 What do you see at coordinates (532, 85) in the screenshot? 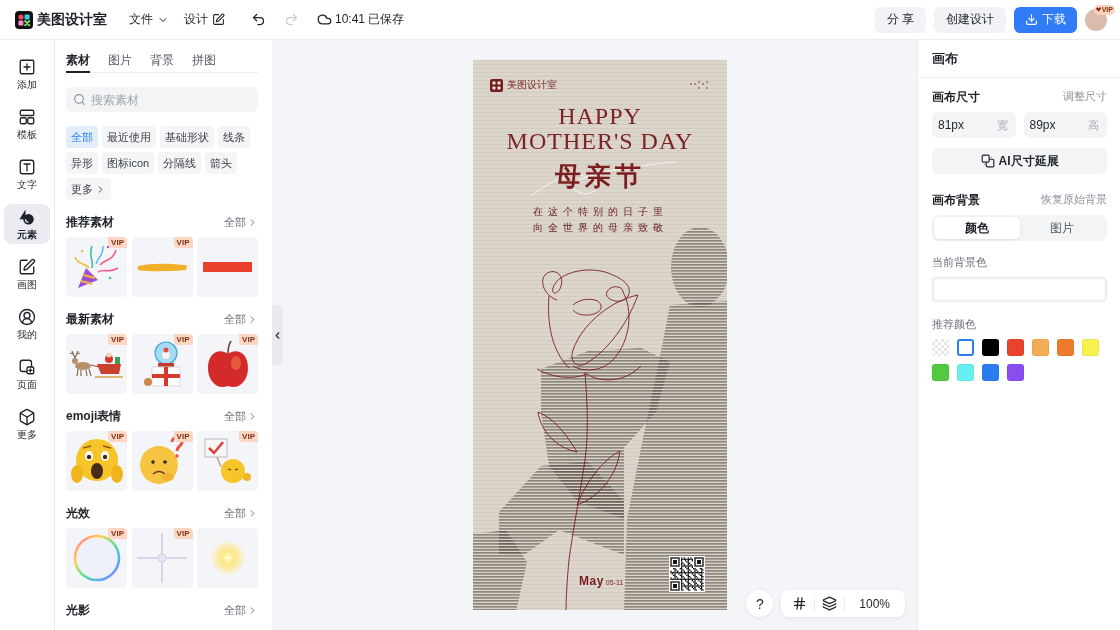
I see `brand-name: 美图设计室` at bounding box center [532, 85].